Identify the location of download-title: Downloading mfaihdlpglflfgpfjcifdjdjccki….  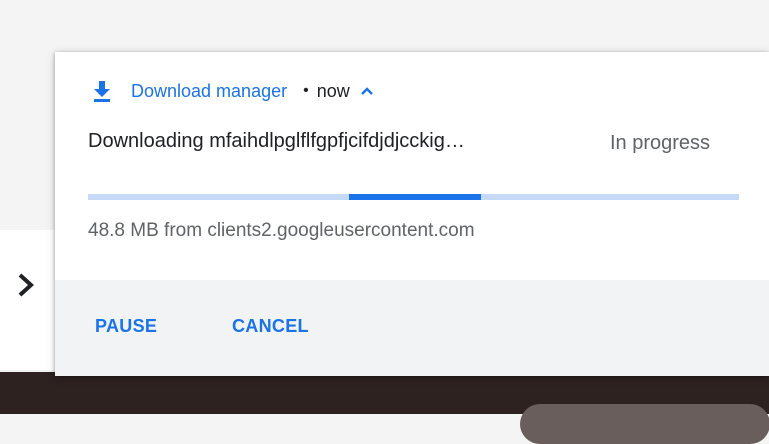
(276, 141).